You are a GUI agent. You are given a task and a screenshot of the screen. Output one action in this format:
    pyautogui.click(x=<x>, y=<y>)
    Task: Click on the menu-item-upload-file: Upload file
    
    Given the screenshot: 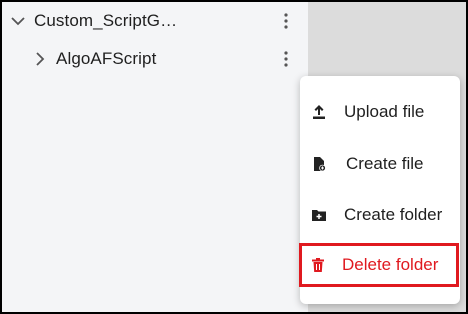 What is the action you would take?
    pyautogui.click(x=380, y=112)
    